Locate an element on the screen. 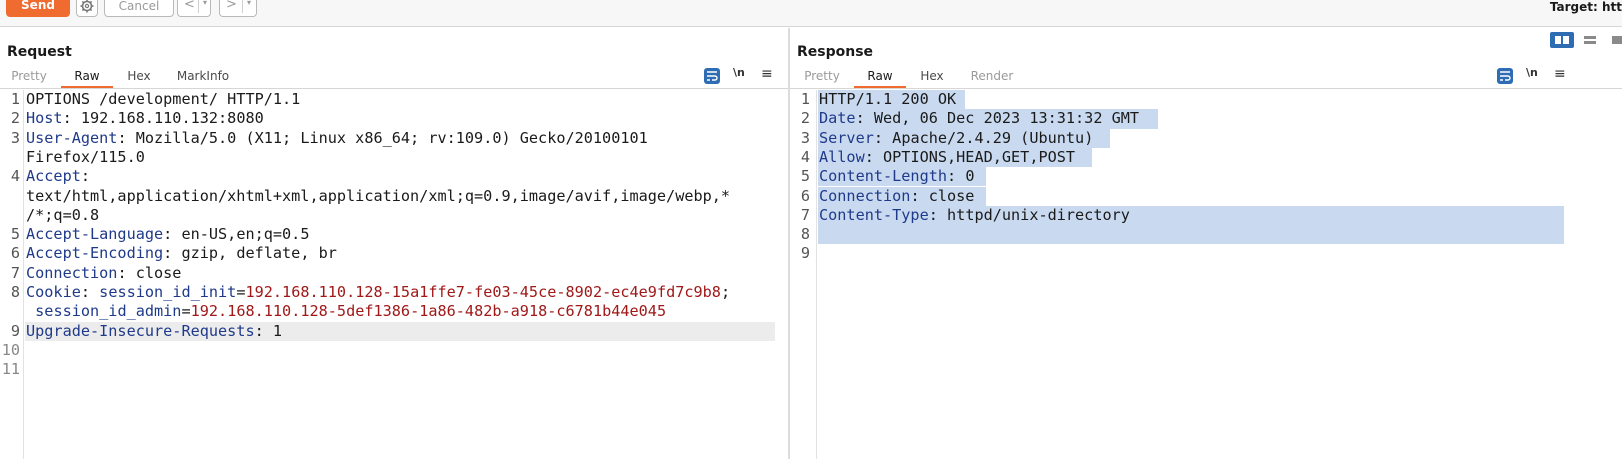 Image resolution: width=1622 pixels, height=459 pixels. line-number: 10 is located at coordinates (10, 349).